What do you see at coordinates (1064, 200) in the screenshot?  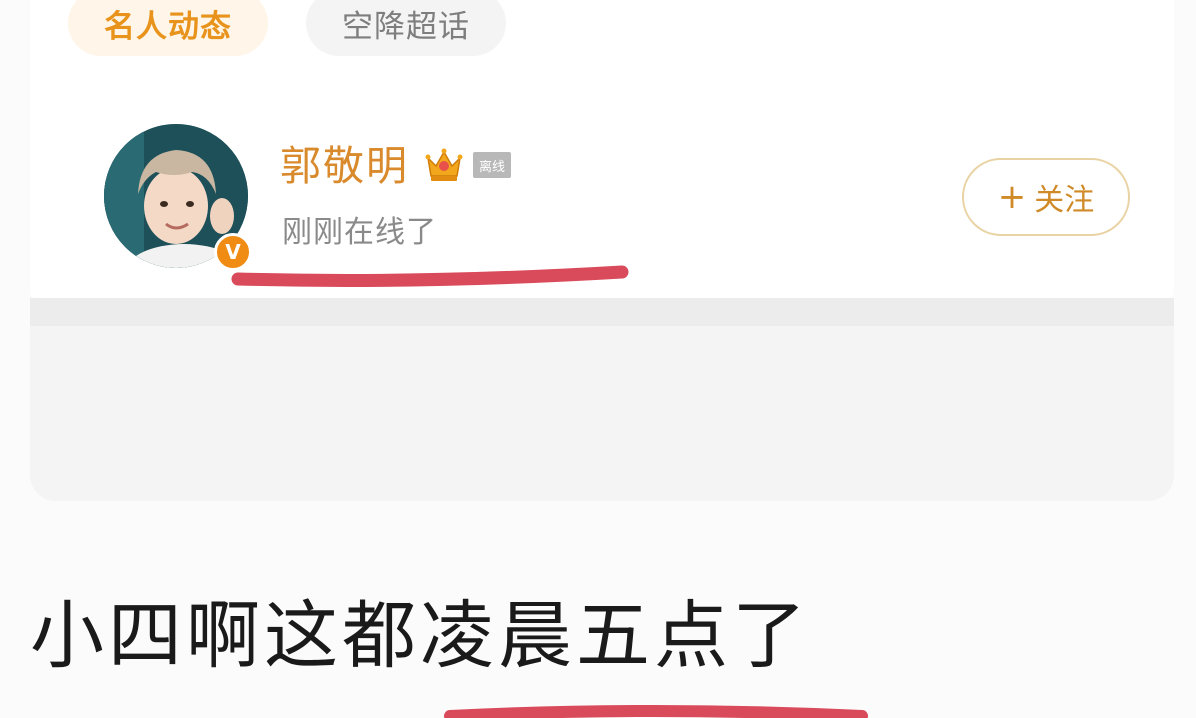 I see `follow-button-label: 关注` at bounding box center [1064, 200].